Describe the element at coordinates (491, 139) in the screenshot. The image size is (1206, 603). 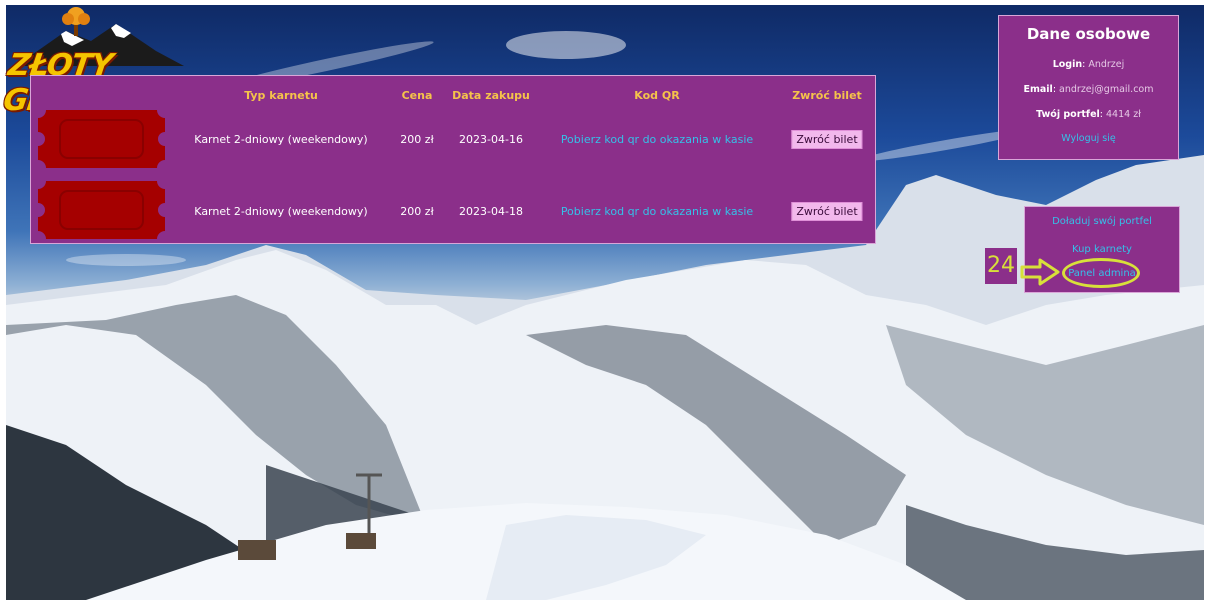
I see `row1-purchase-date: 2023-04-16` at that location.